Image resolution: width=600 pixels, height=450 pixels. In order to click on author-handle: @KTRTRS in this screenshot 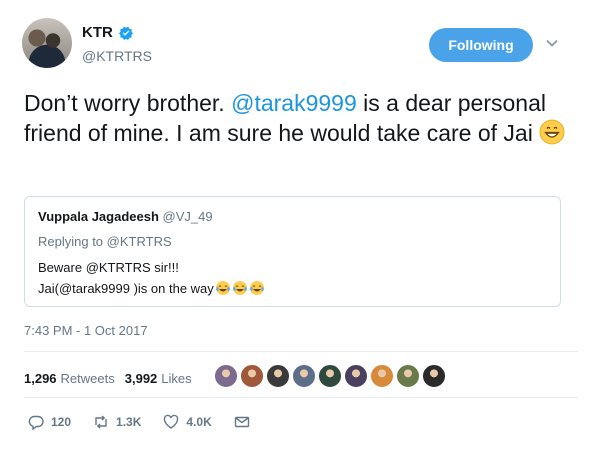, I will do `click(117, 56)`.